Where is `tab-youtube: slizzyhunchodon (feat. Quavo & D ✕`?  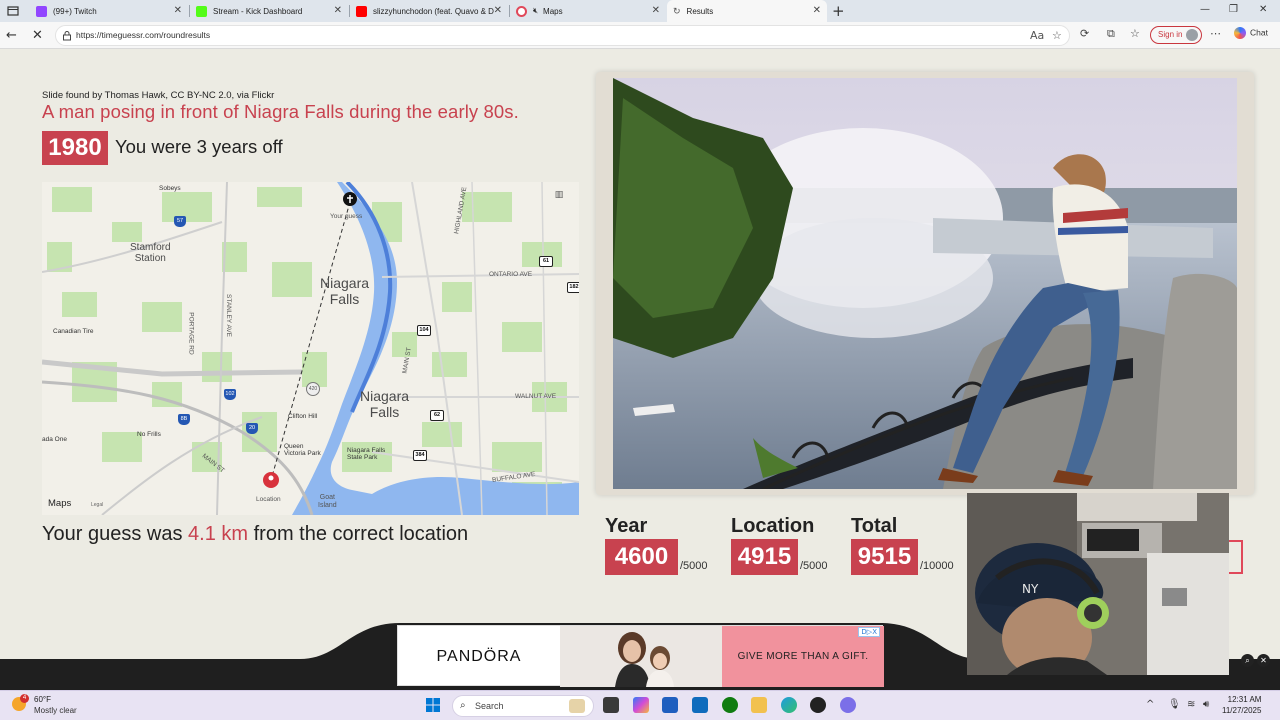 tab-youtube: slizzyhunchodon (feat. Quavo & D ✕ is located at coordinates (429, 11).